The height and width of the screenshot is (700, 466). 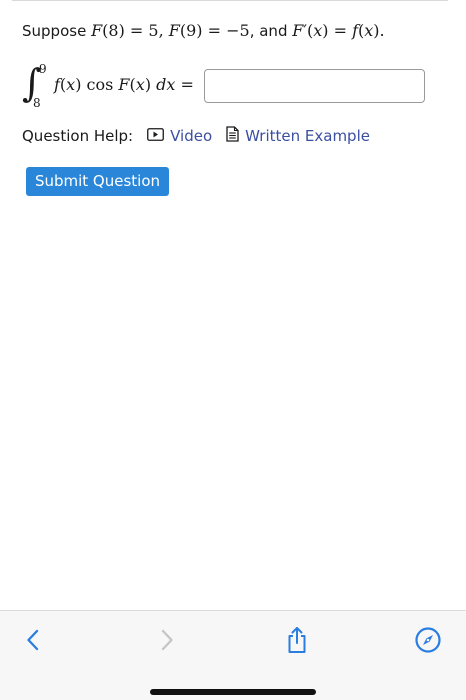 What do you see at coordinates (233, 692) in the screenshot?
I see `home-indicator` at bounding box center [233, 692].